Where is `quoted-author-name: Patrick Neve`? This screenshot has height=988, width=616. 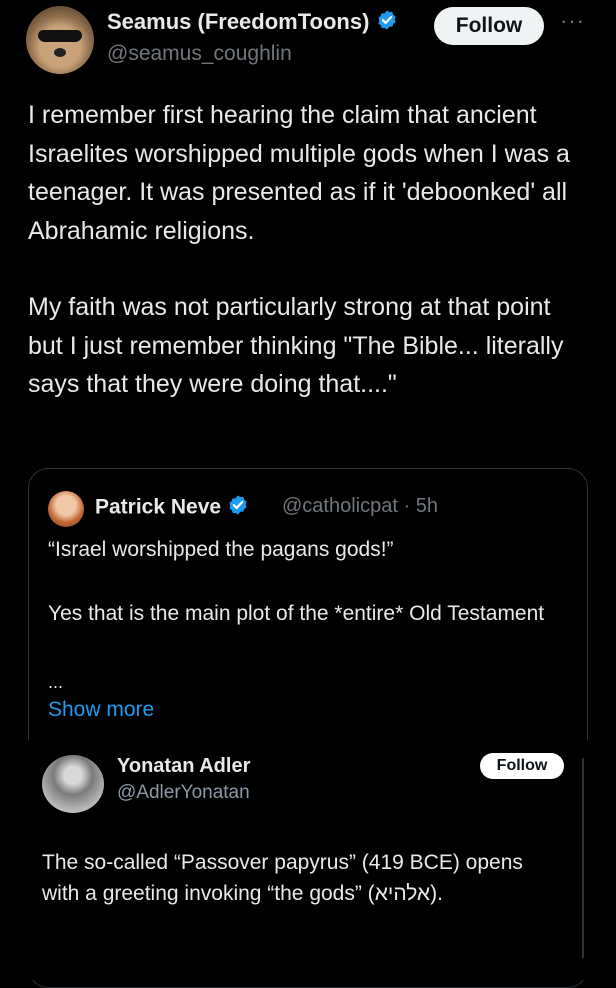 quoted-author-name: Patrick Neve is located at coordinates (158, 507).